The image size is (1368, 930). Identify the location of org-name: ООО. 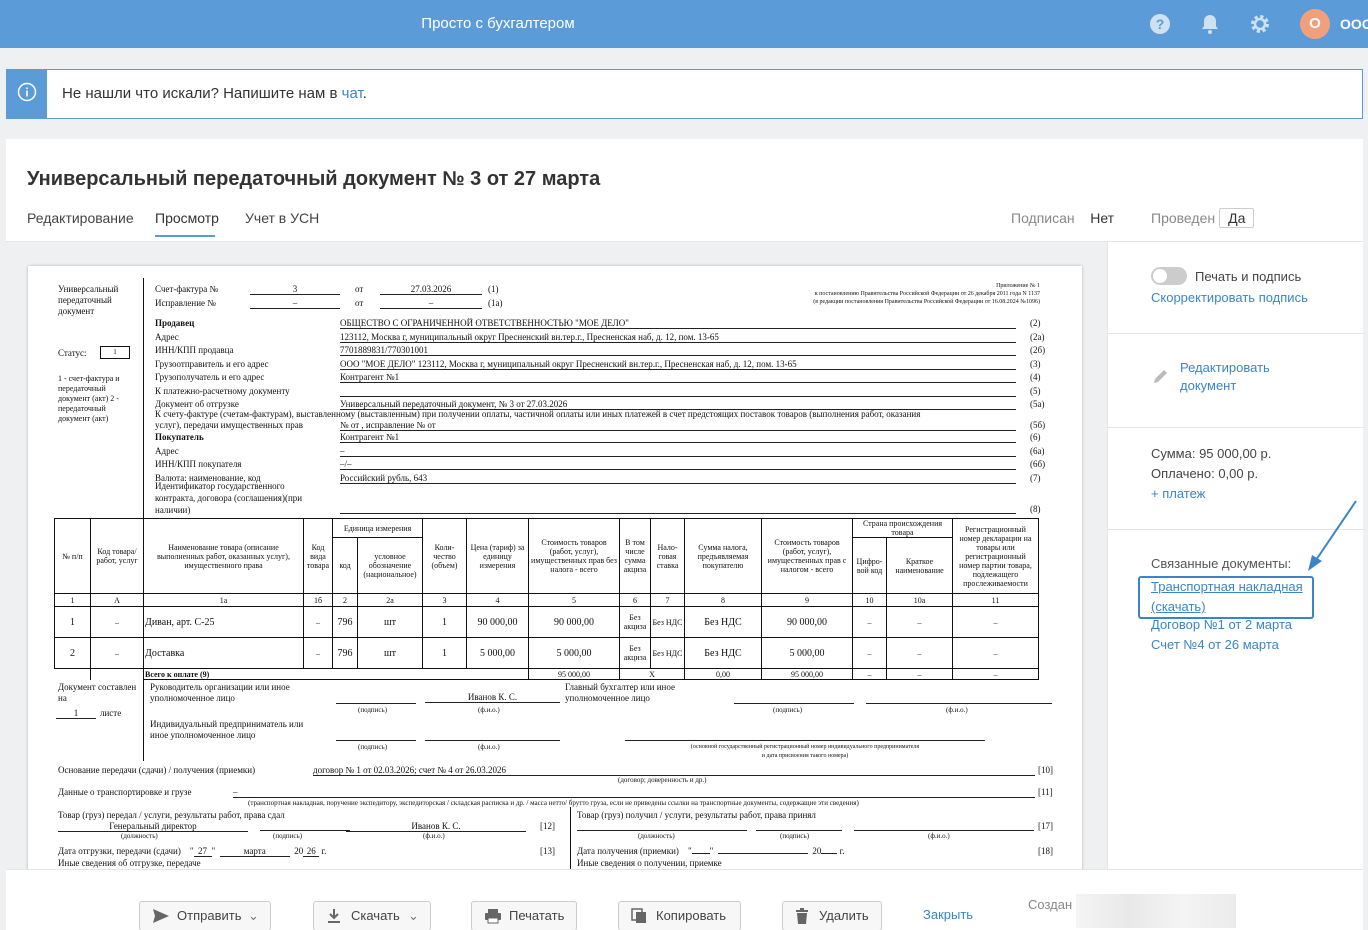
(1354, 24).